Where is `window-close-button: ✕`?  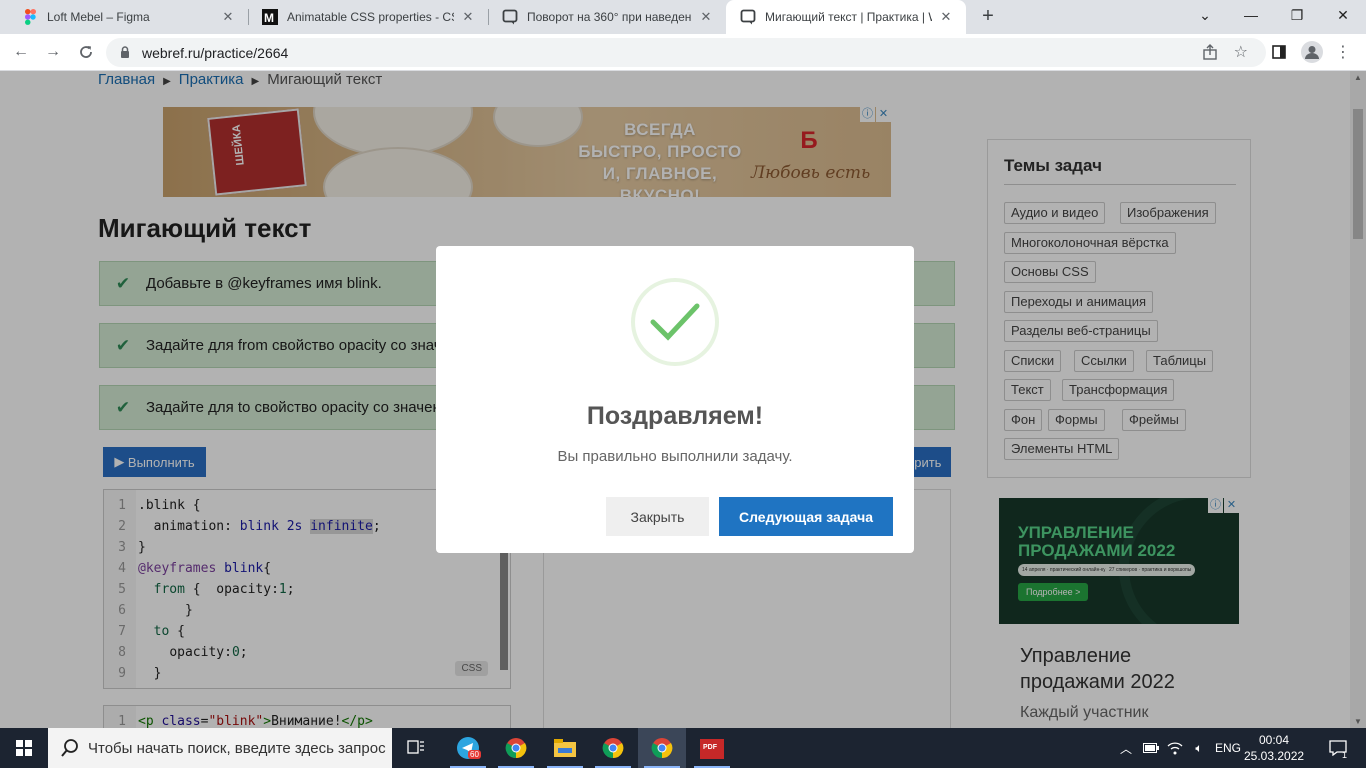
window-close-button: ✕ is located at coordinates (1343, 15).